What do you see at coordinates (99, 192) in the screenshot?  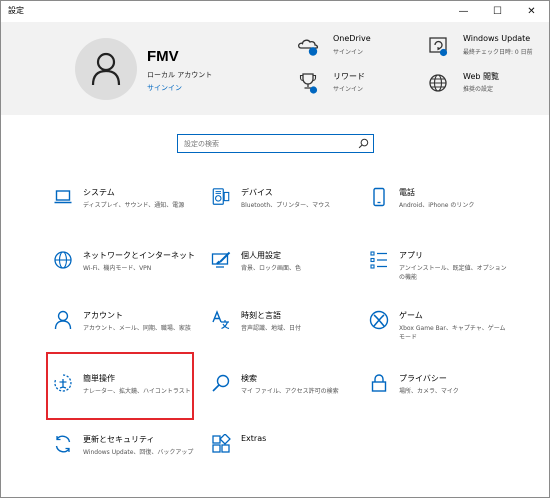 I see `category-title: システム` at bounding box center [99, 192].